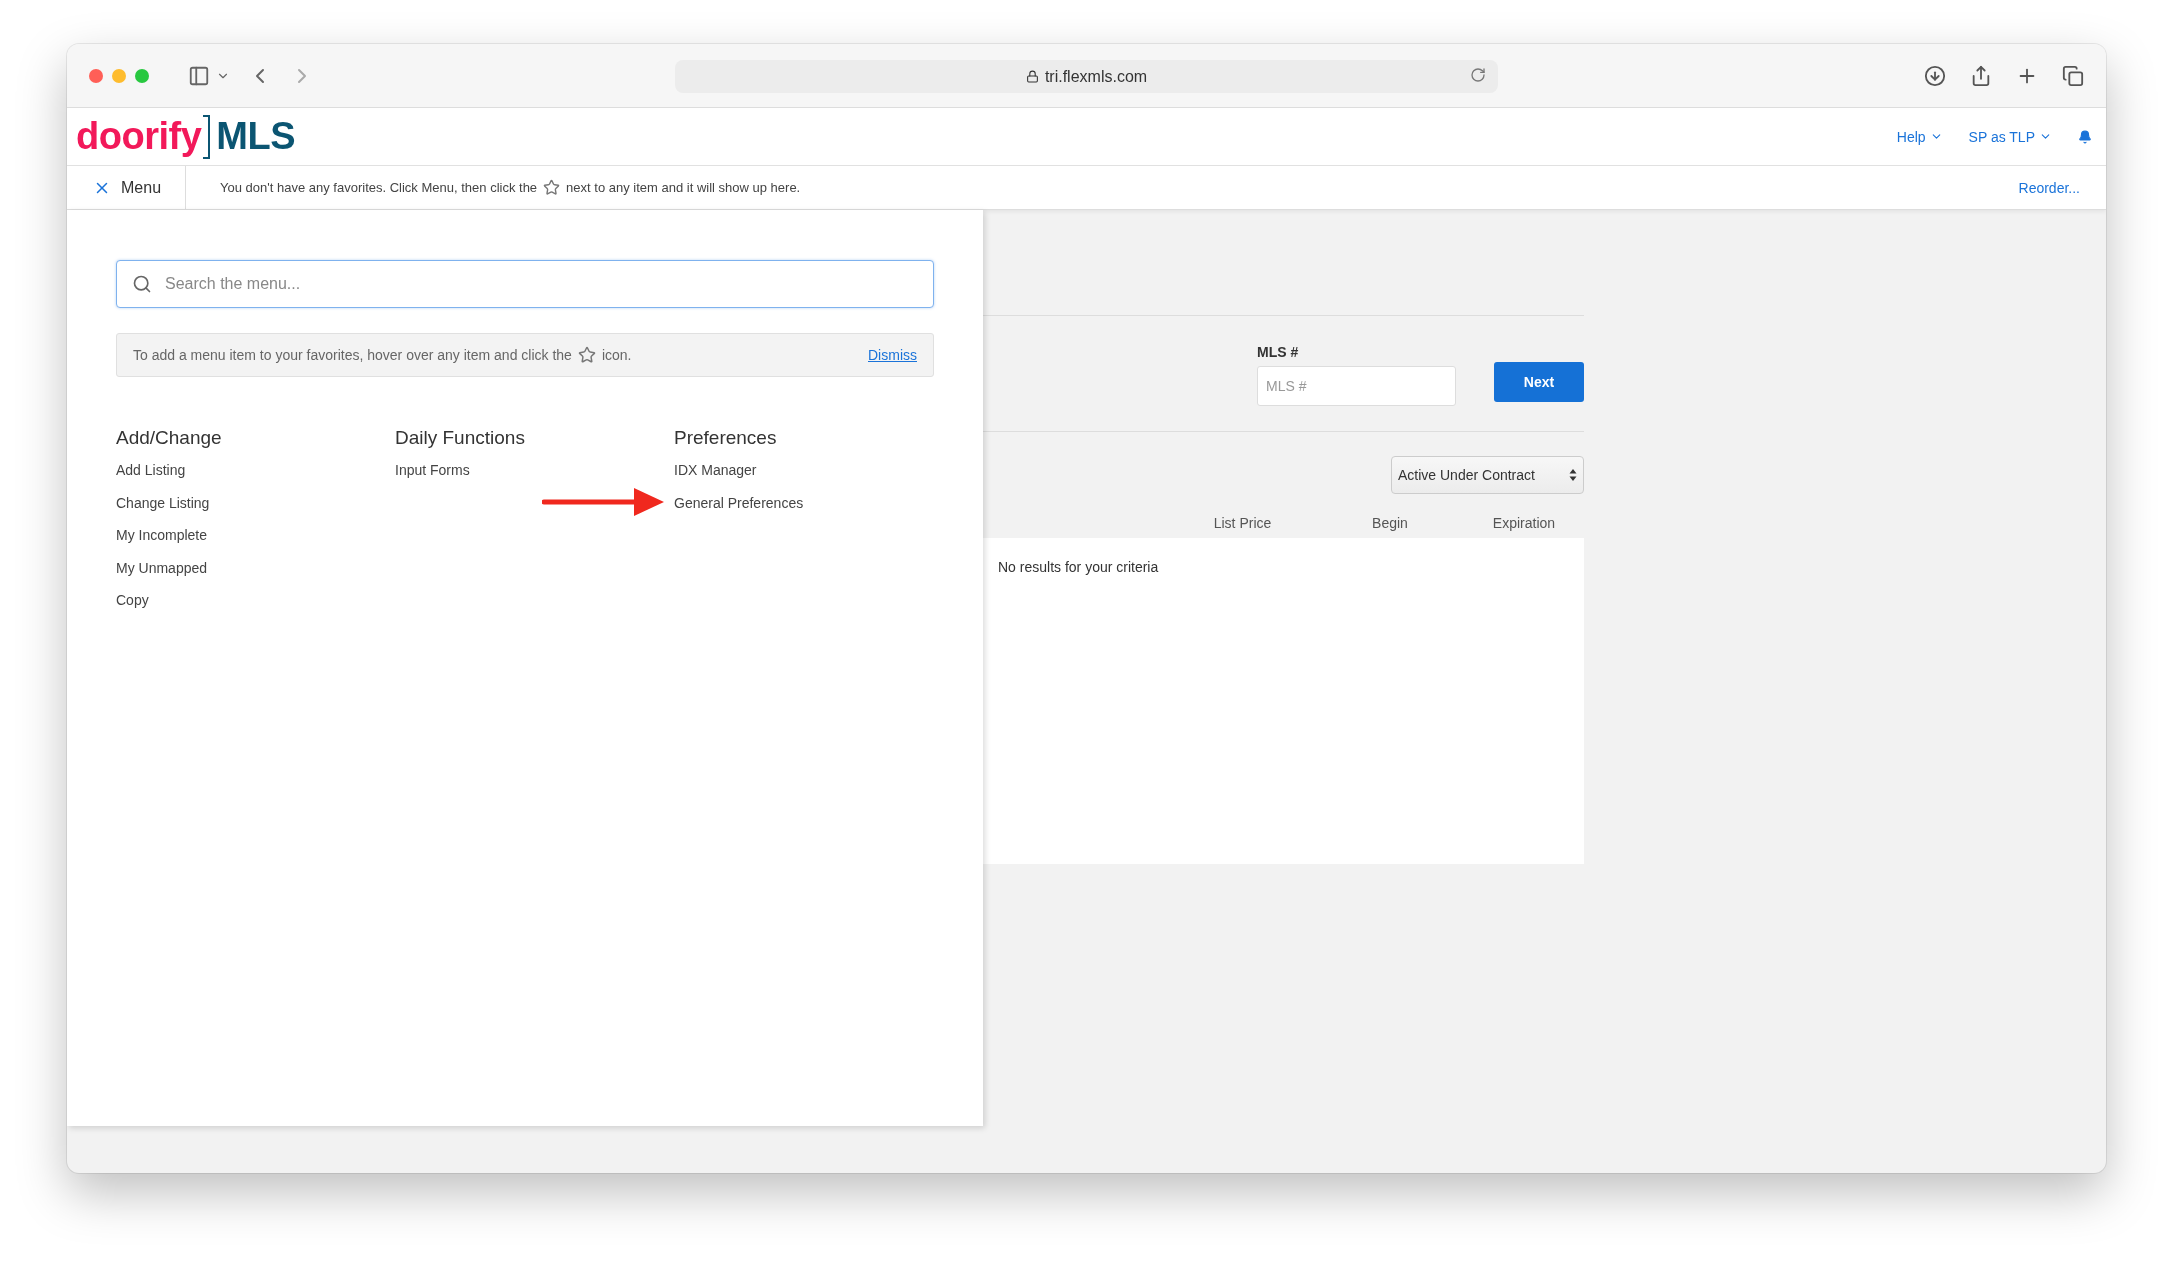 The image size is (2174, 1267). What do you see at coordinates (352, 355) in the screenshot?
I see `notice-text: To add a menu item to your favorites, hover over any item and click the` at bounding box center [352, 355].